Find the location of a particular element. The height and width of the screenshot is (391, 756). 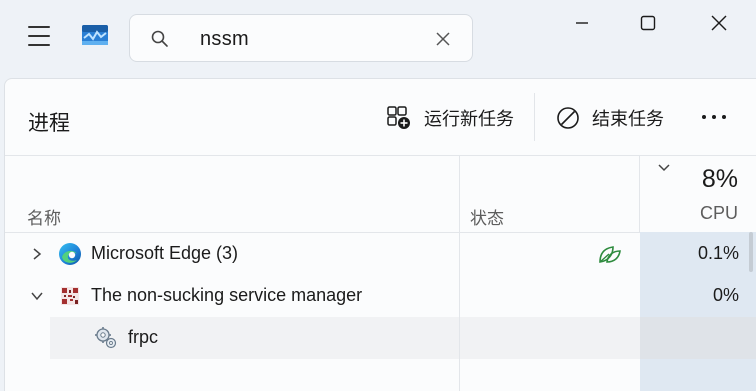

maximize-button is located at coordinates (648, 23).